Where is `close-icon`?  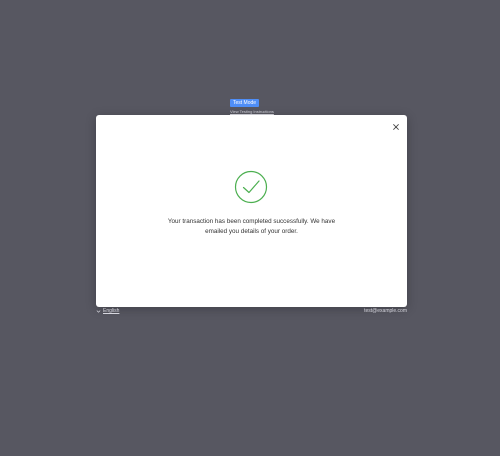
close-icon is located at coordinates (396, 127).